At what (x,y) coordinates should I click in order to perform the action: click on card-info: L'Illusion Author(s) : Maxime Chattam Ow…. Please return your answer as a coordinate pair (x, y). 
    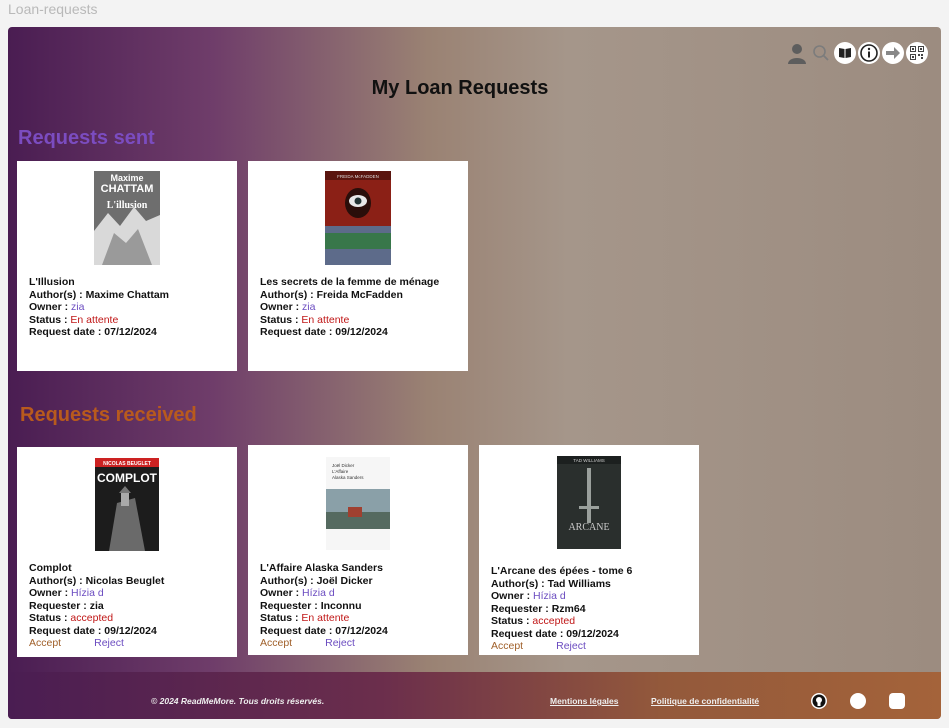
    Looking at the image, I should click on (130, 307).